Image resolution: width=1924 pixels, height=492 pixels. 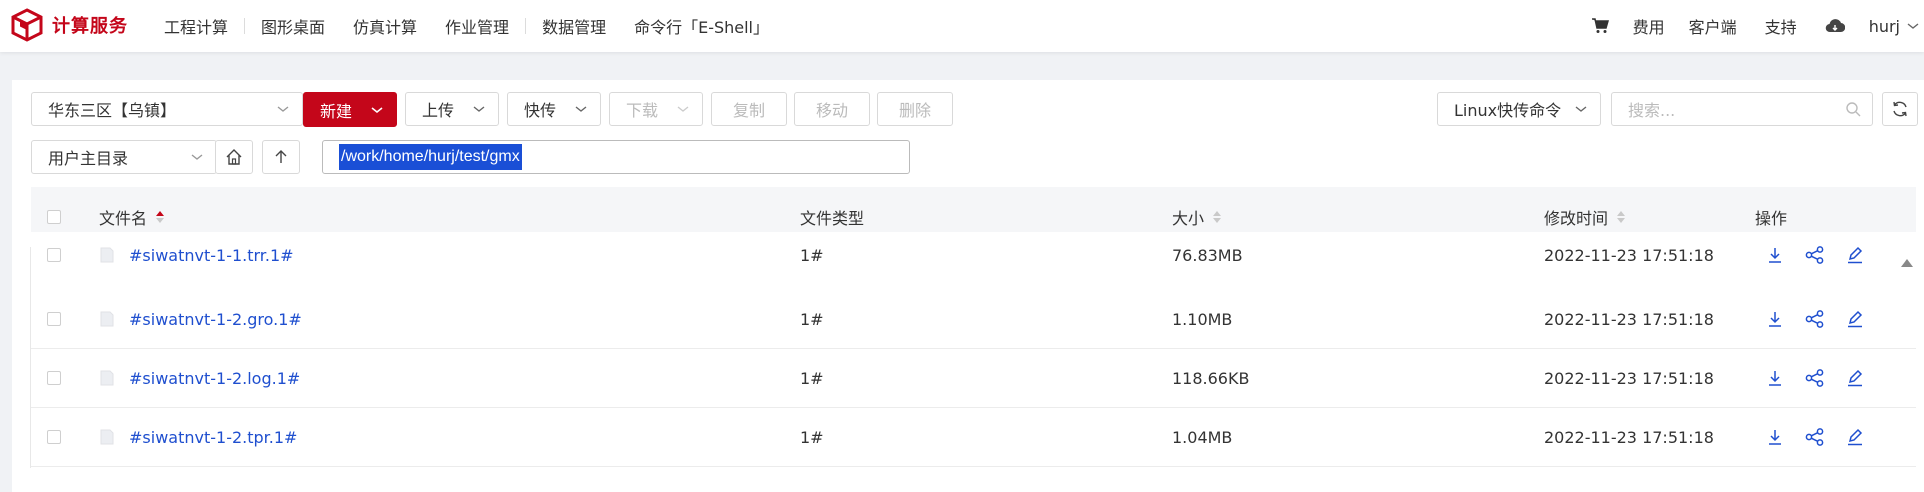 What do you see at coordinates (438, 110) in the screenshot?
I see `upload-button-label: 上传` at bounding box center [438, 110].